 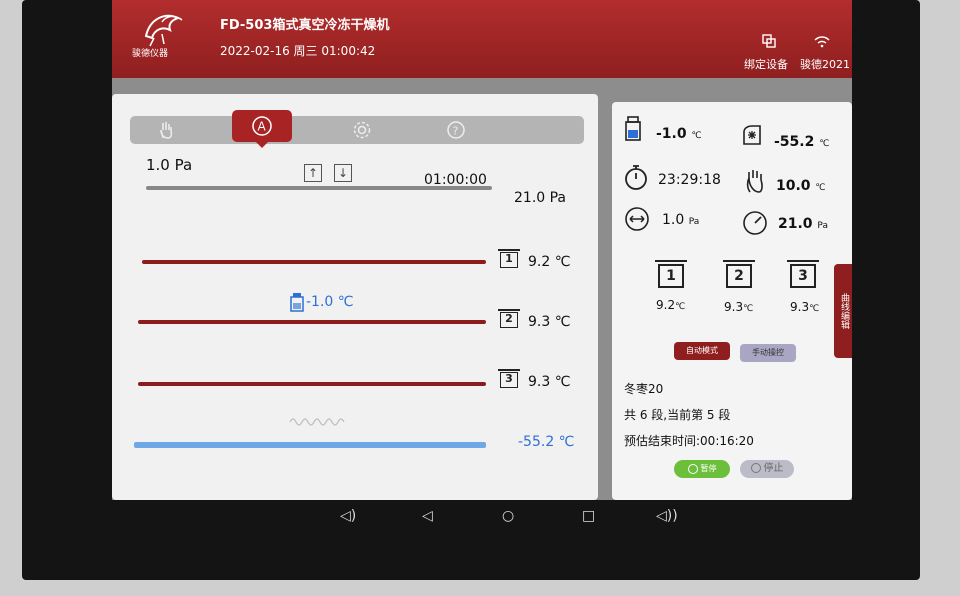 I want to click on curve-edit-side-tab: 曲线编辑, so click(x=843, y=311).